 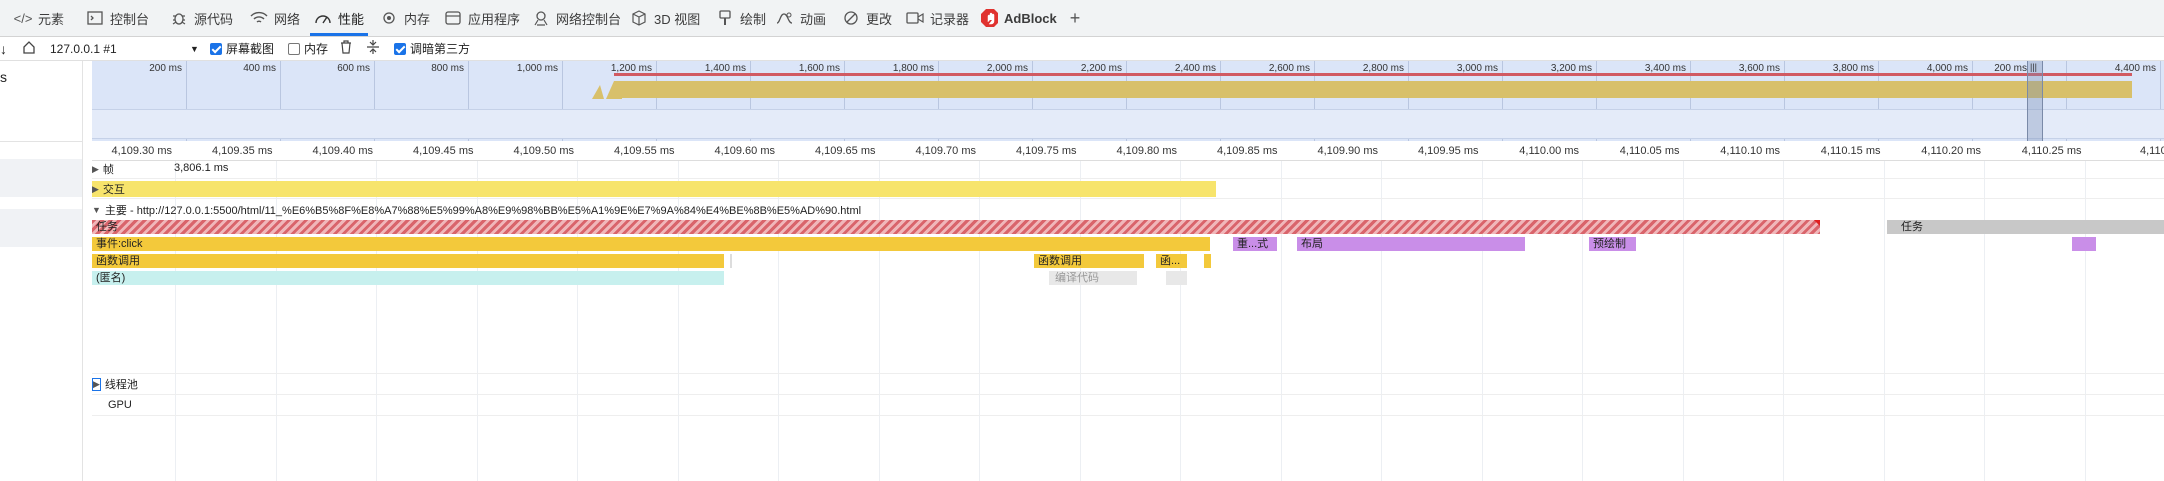 I want to click on animation-icon, so click(x=785, y=18).